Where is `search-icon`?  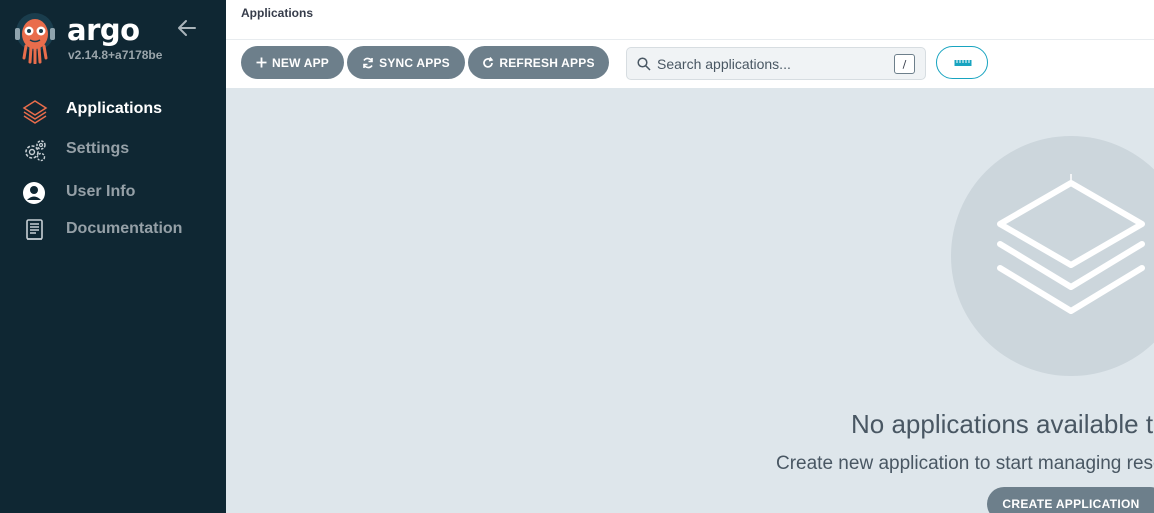 search-icon is located at coordinates (644, 64).